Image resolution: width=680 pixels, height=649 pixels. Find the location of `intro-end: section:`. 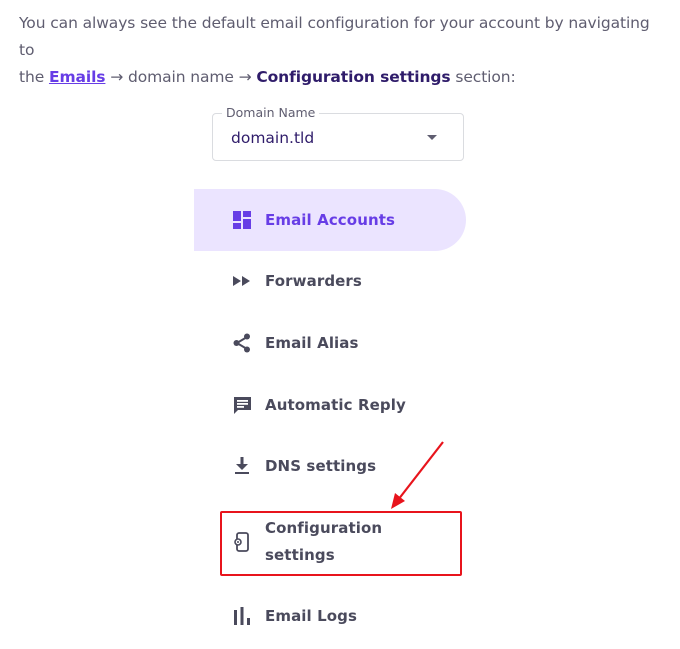

intro-end: section: is located at coordinates (483, 77).